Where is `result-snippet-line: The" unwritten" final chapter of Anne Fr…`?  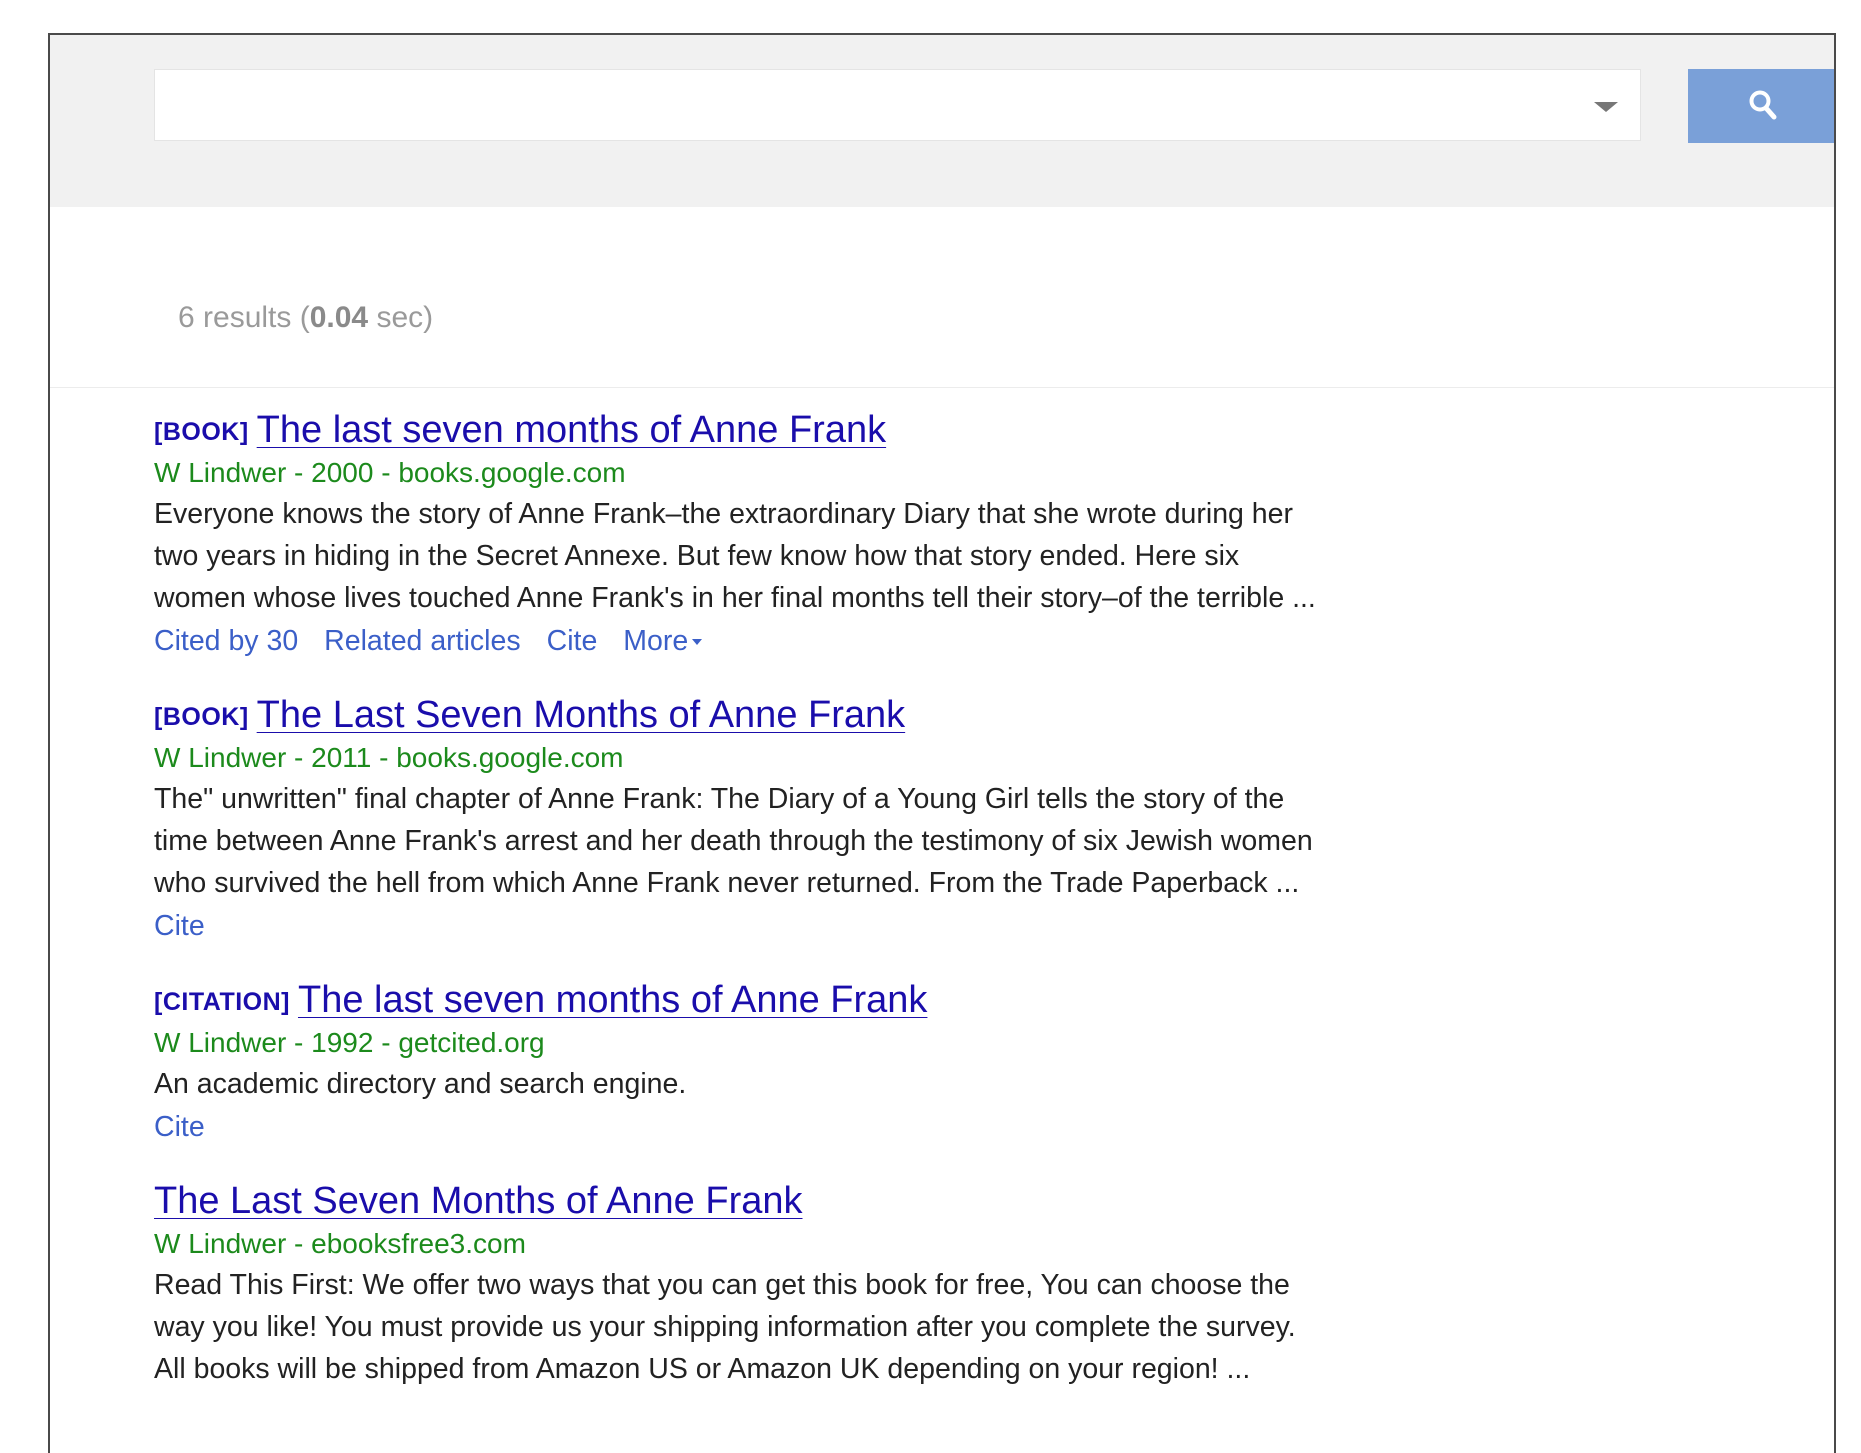 result-snippet-line: The" unwritten" final chapter of Anne Fr… is located at coordinates (719, 799).